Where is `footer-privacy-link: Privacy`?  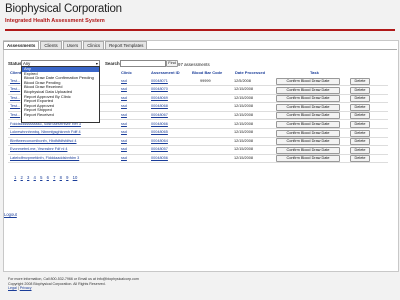 footer-privacy-link: Privacy is located at coordinates (26, 288).